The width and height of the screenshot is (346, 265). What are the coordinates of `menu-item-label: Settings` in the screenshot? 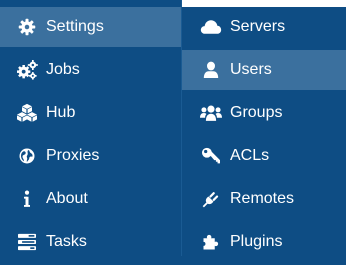 It's located at (75, 26).